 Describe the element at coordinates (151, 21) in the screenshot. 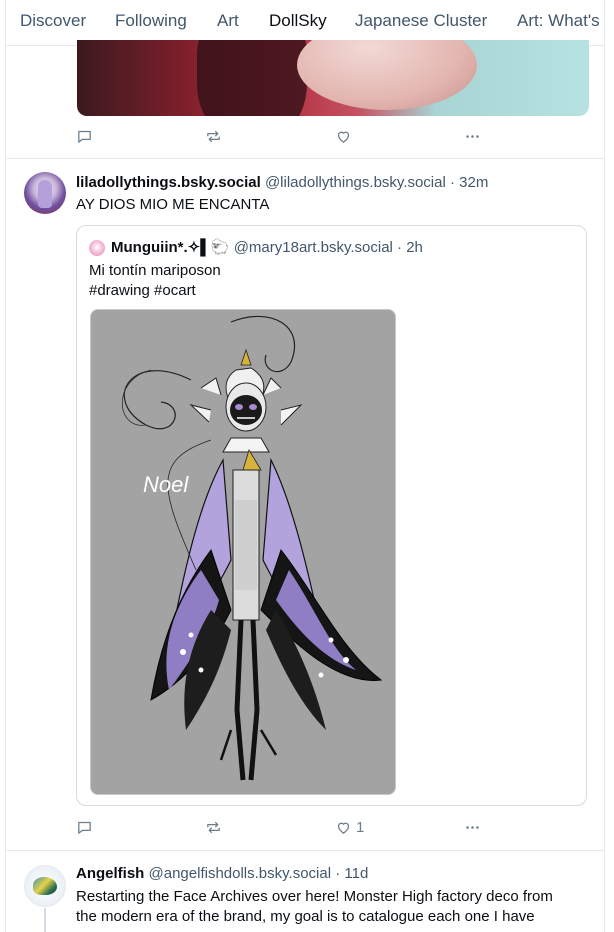

I see `tab-following: Following` at that location.